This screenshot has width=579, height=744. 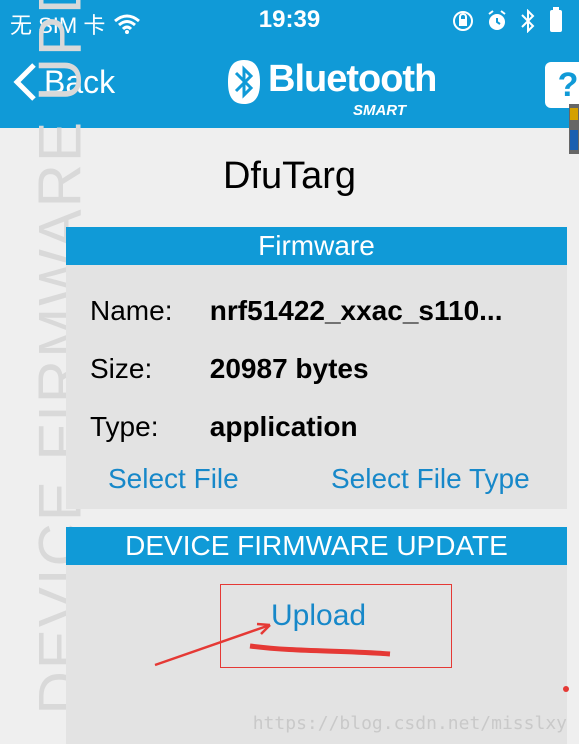 What do you see at coordinates (289, 368) in the screenshot?
I see `size-value: 20987 bytes` at bounding box center [289, 368].